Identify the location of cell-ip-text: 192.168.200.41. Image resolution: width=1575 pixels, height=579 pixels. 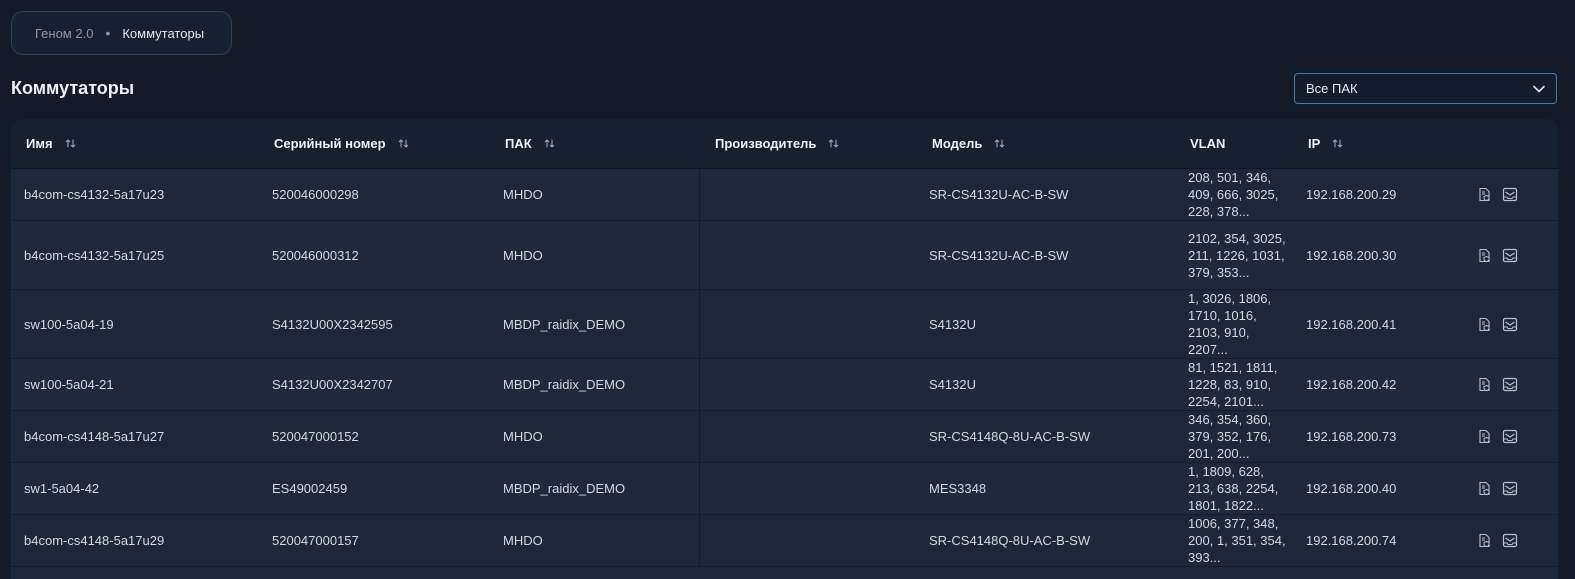
(1351, 324).